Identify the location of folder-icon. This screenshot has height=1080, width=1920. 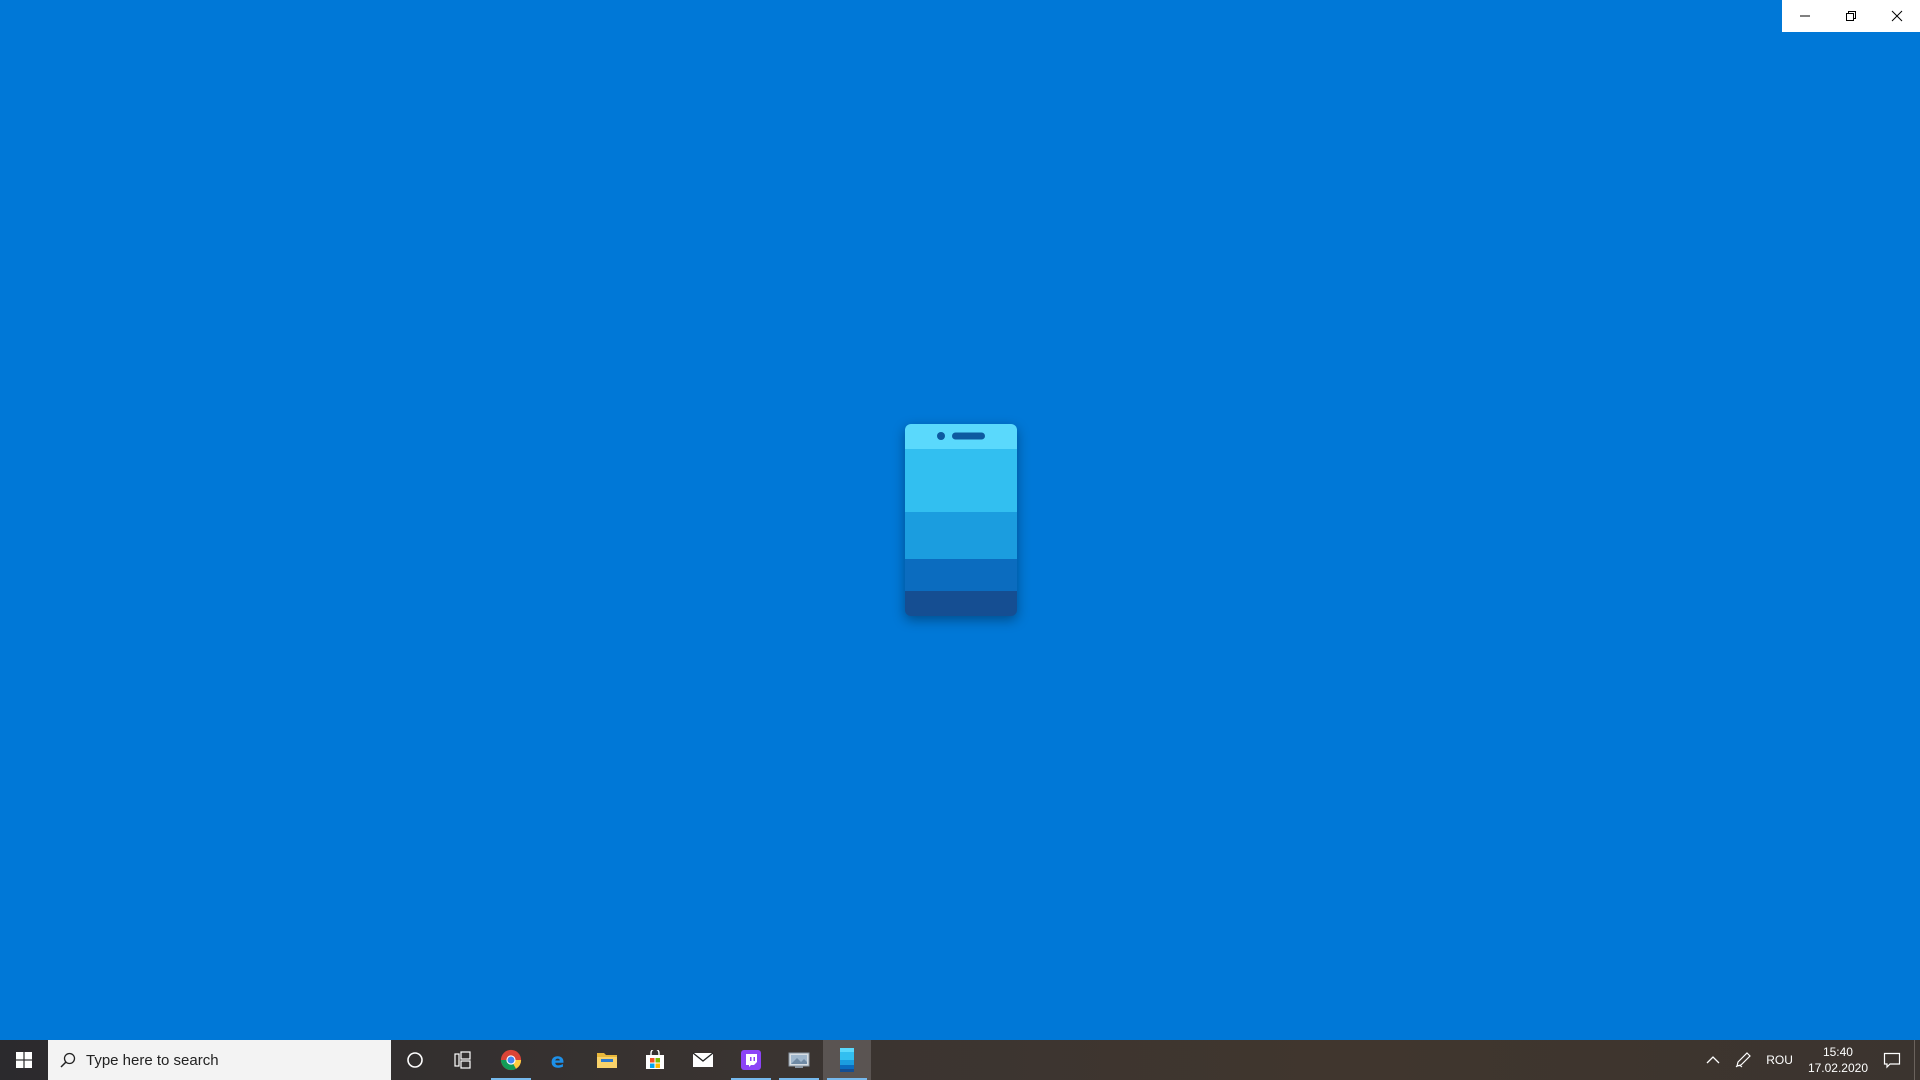
(607, 1060).